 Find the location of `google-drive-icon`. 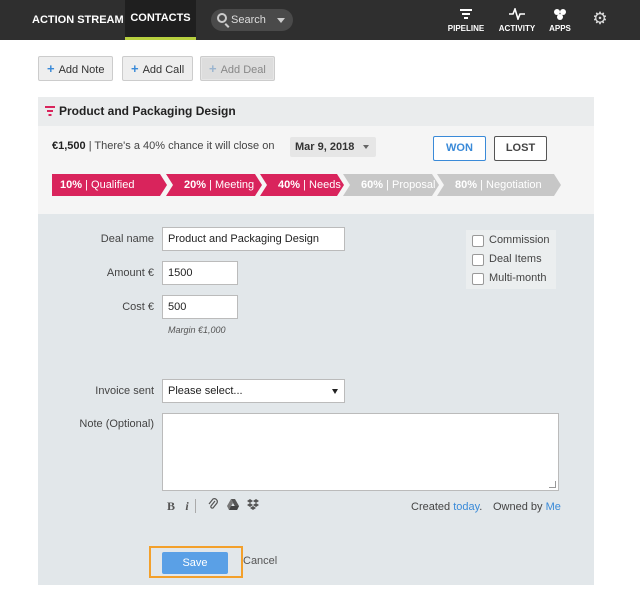

google-drive-icon is located at coordinates (233, 506).